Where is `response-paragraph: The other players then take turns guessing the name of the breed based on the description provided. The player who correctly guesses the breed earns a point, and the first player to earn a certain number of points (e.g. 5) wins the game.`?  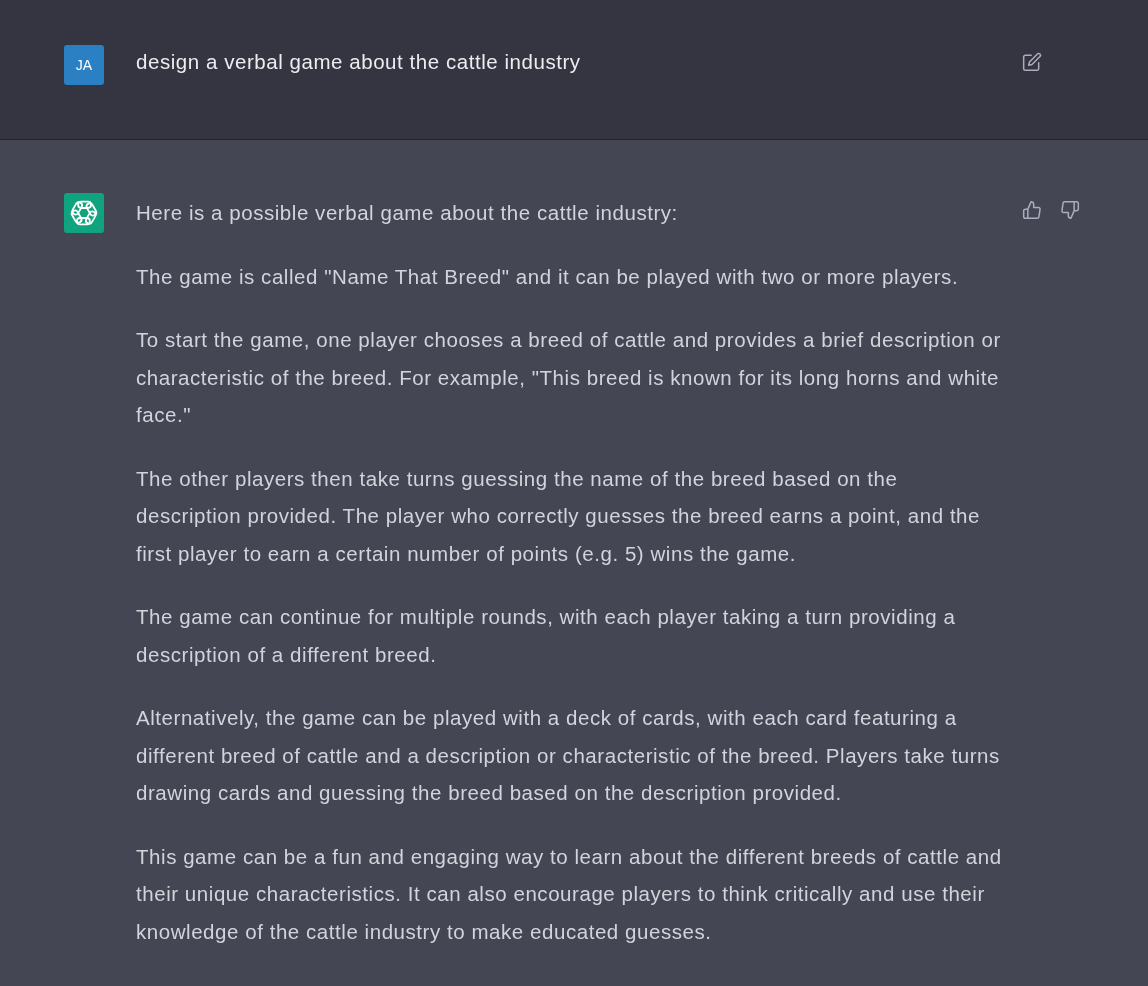
response-paragraph: The other players then take turns guessing the name of the breed based on the description provided. The player who correctly guesses the breed earns a point, and the first player to earn a certain number of points (e.g. 5) wins the game. is located at coordinates (559, 516).